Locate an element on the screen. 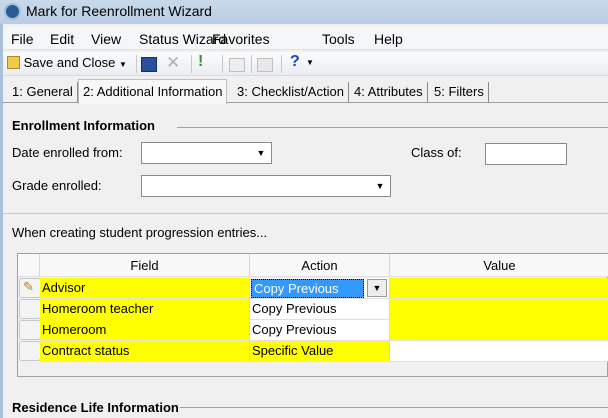 This screenshot has width=608, height=418. grade-enrolled-combo: ▼ is located at coordinates (266, 186).